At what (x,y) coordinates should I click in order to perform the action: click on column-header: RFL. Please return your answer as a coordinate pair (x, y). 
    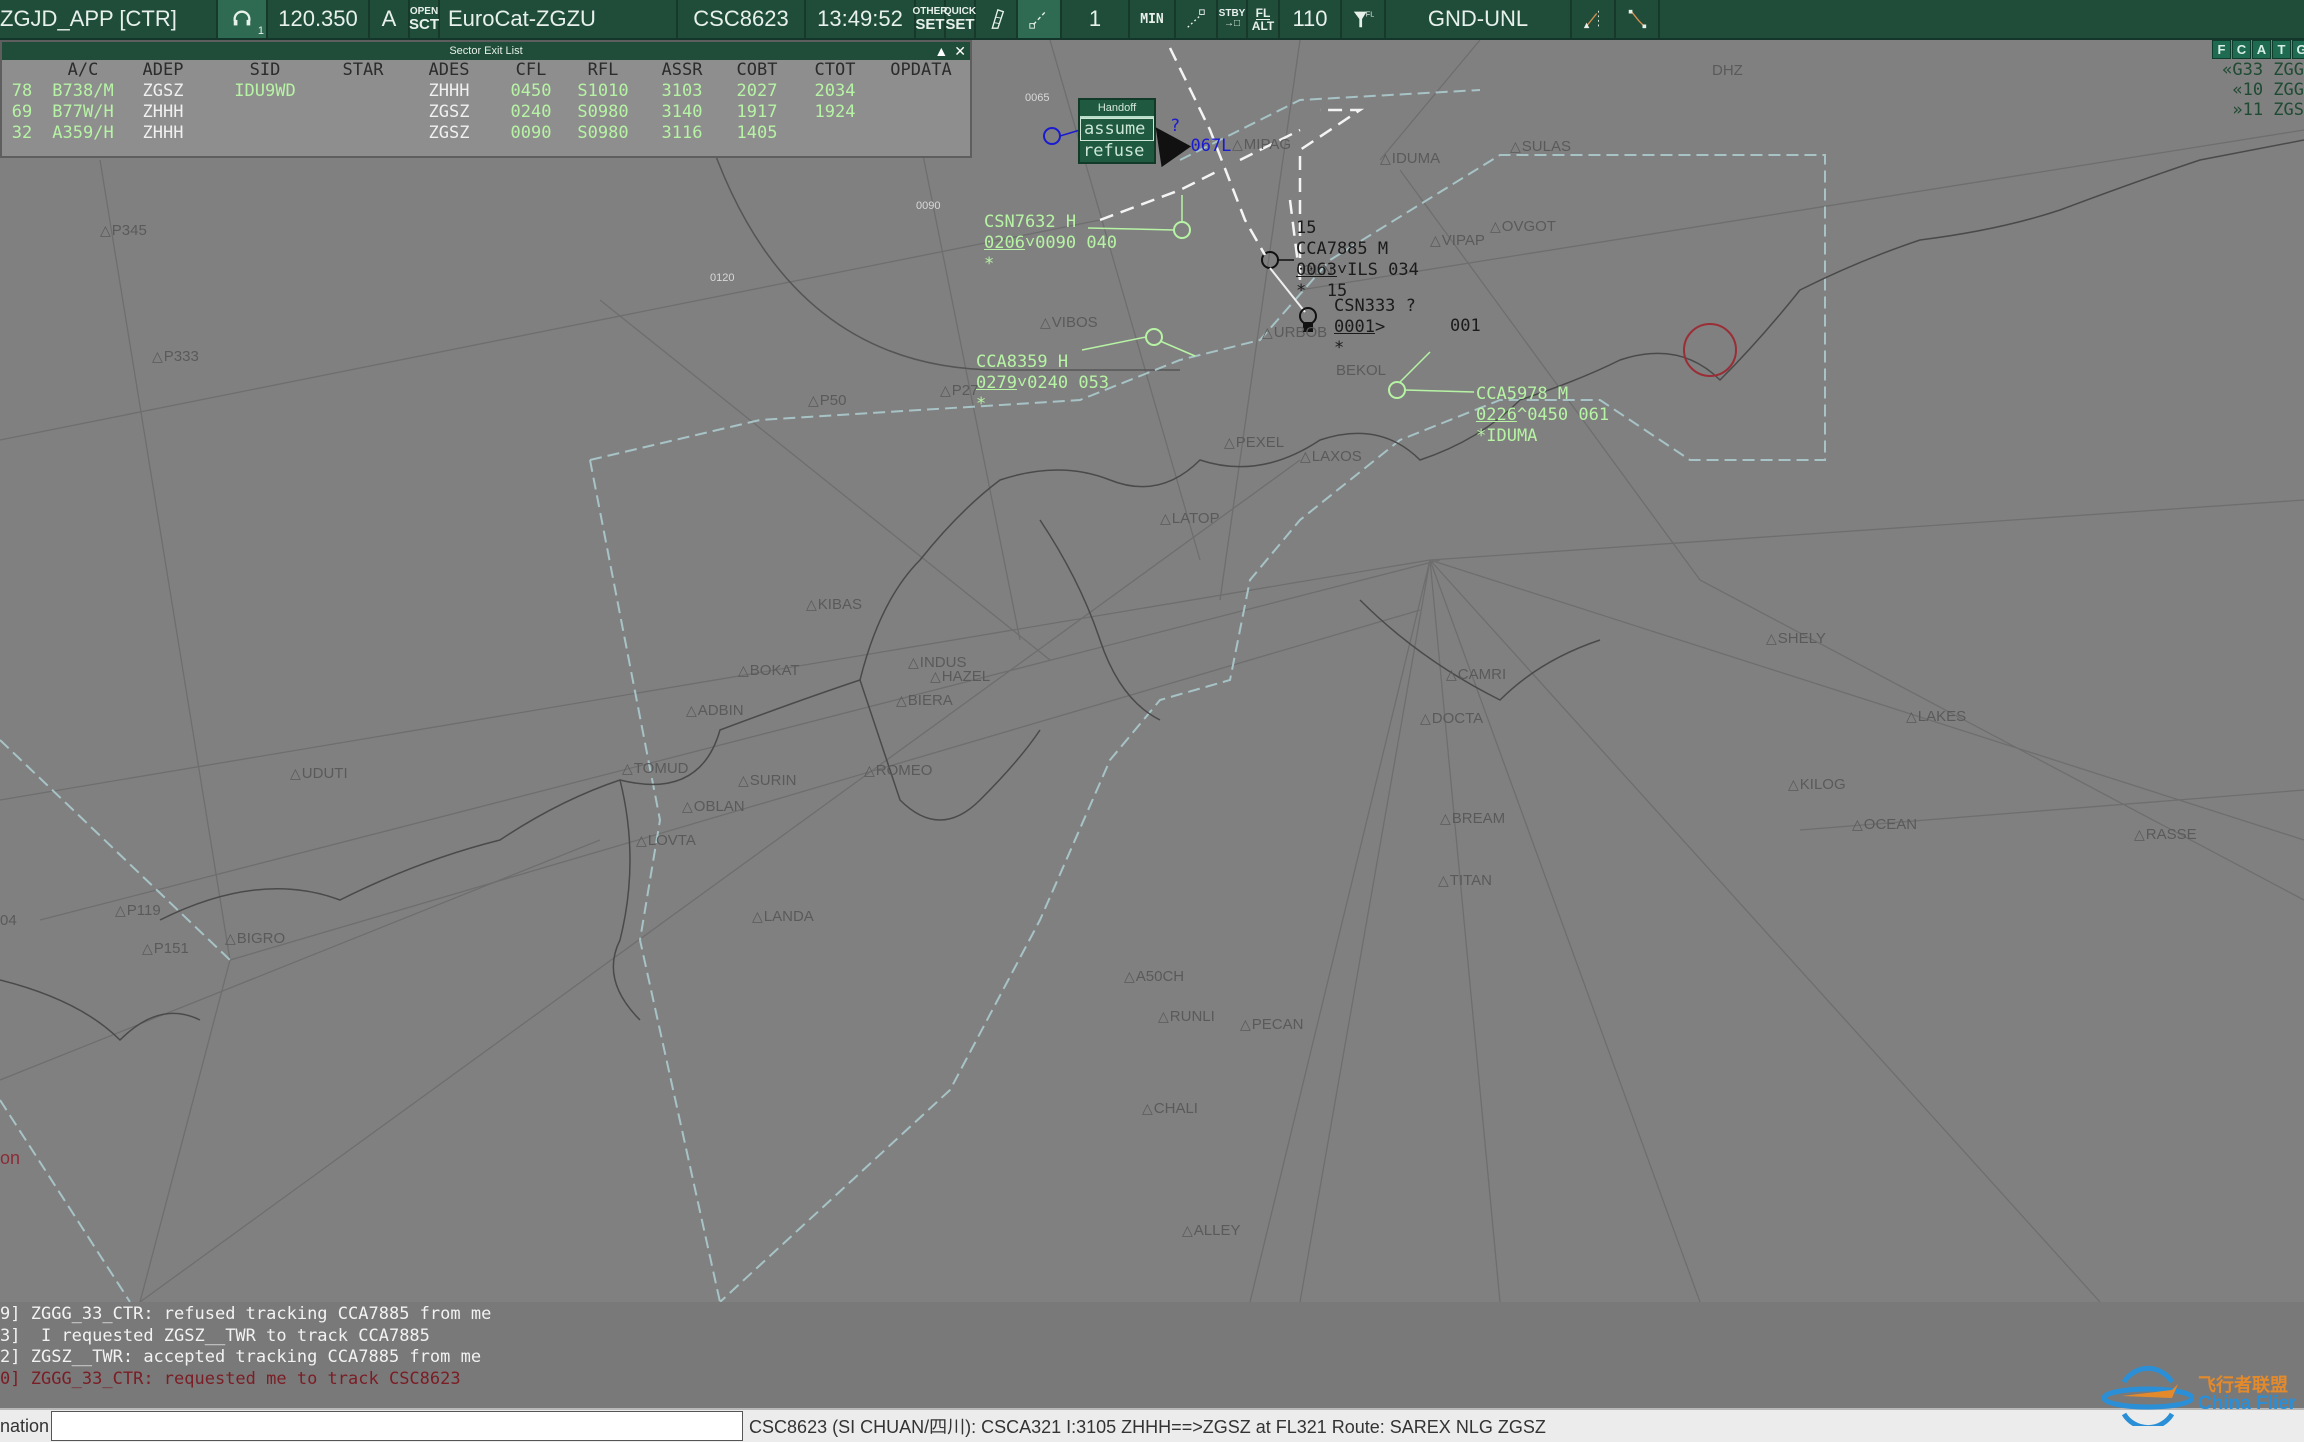
    Looking at the image, I should click on (603, 70).